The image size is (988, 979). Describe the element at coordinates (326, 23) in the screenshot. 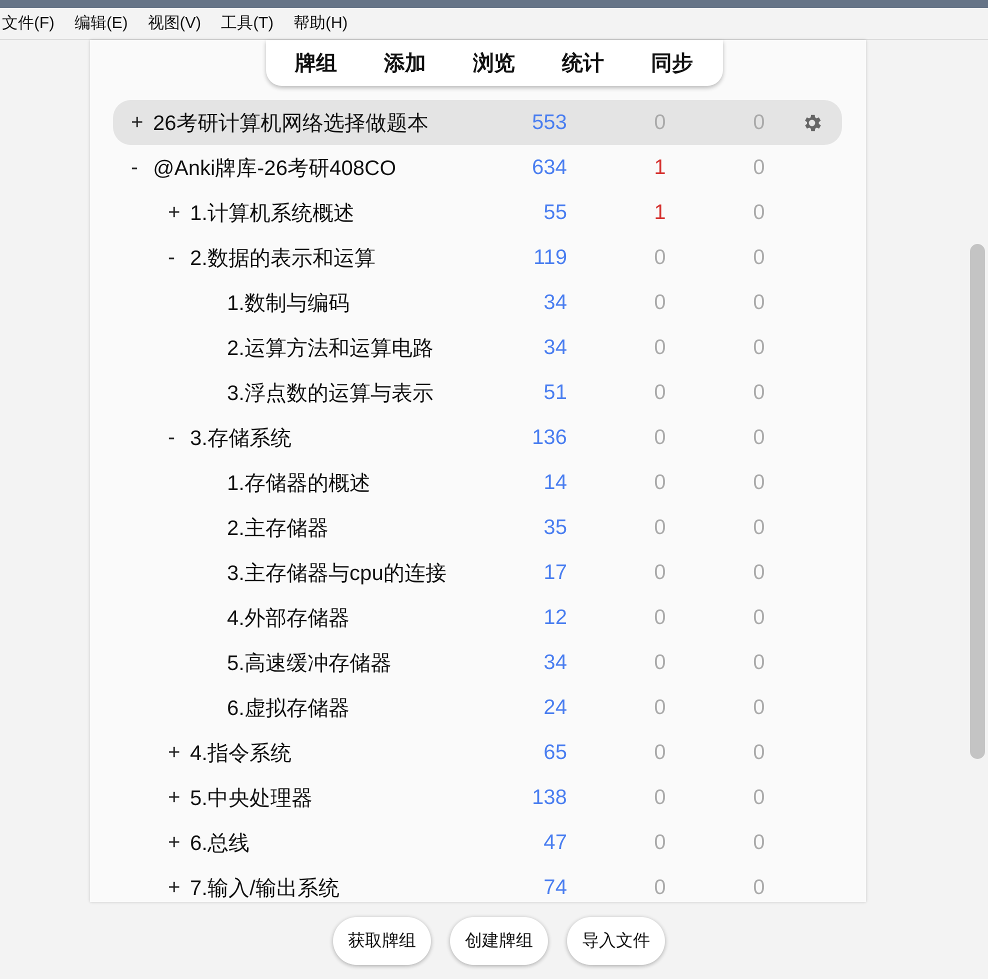

I see `menu-item: 帮助(H)` at that location.